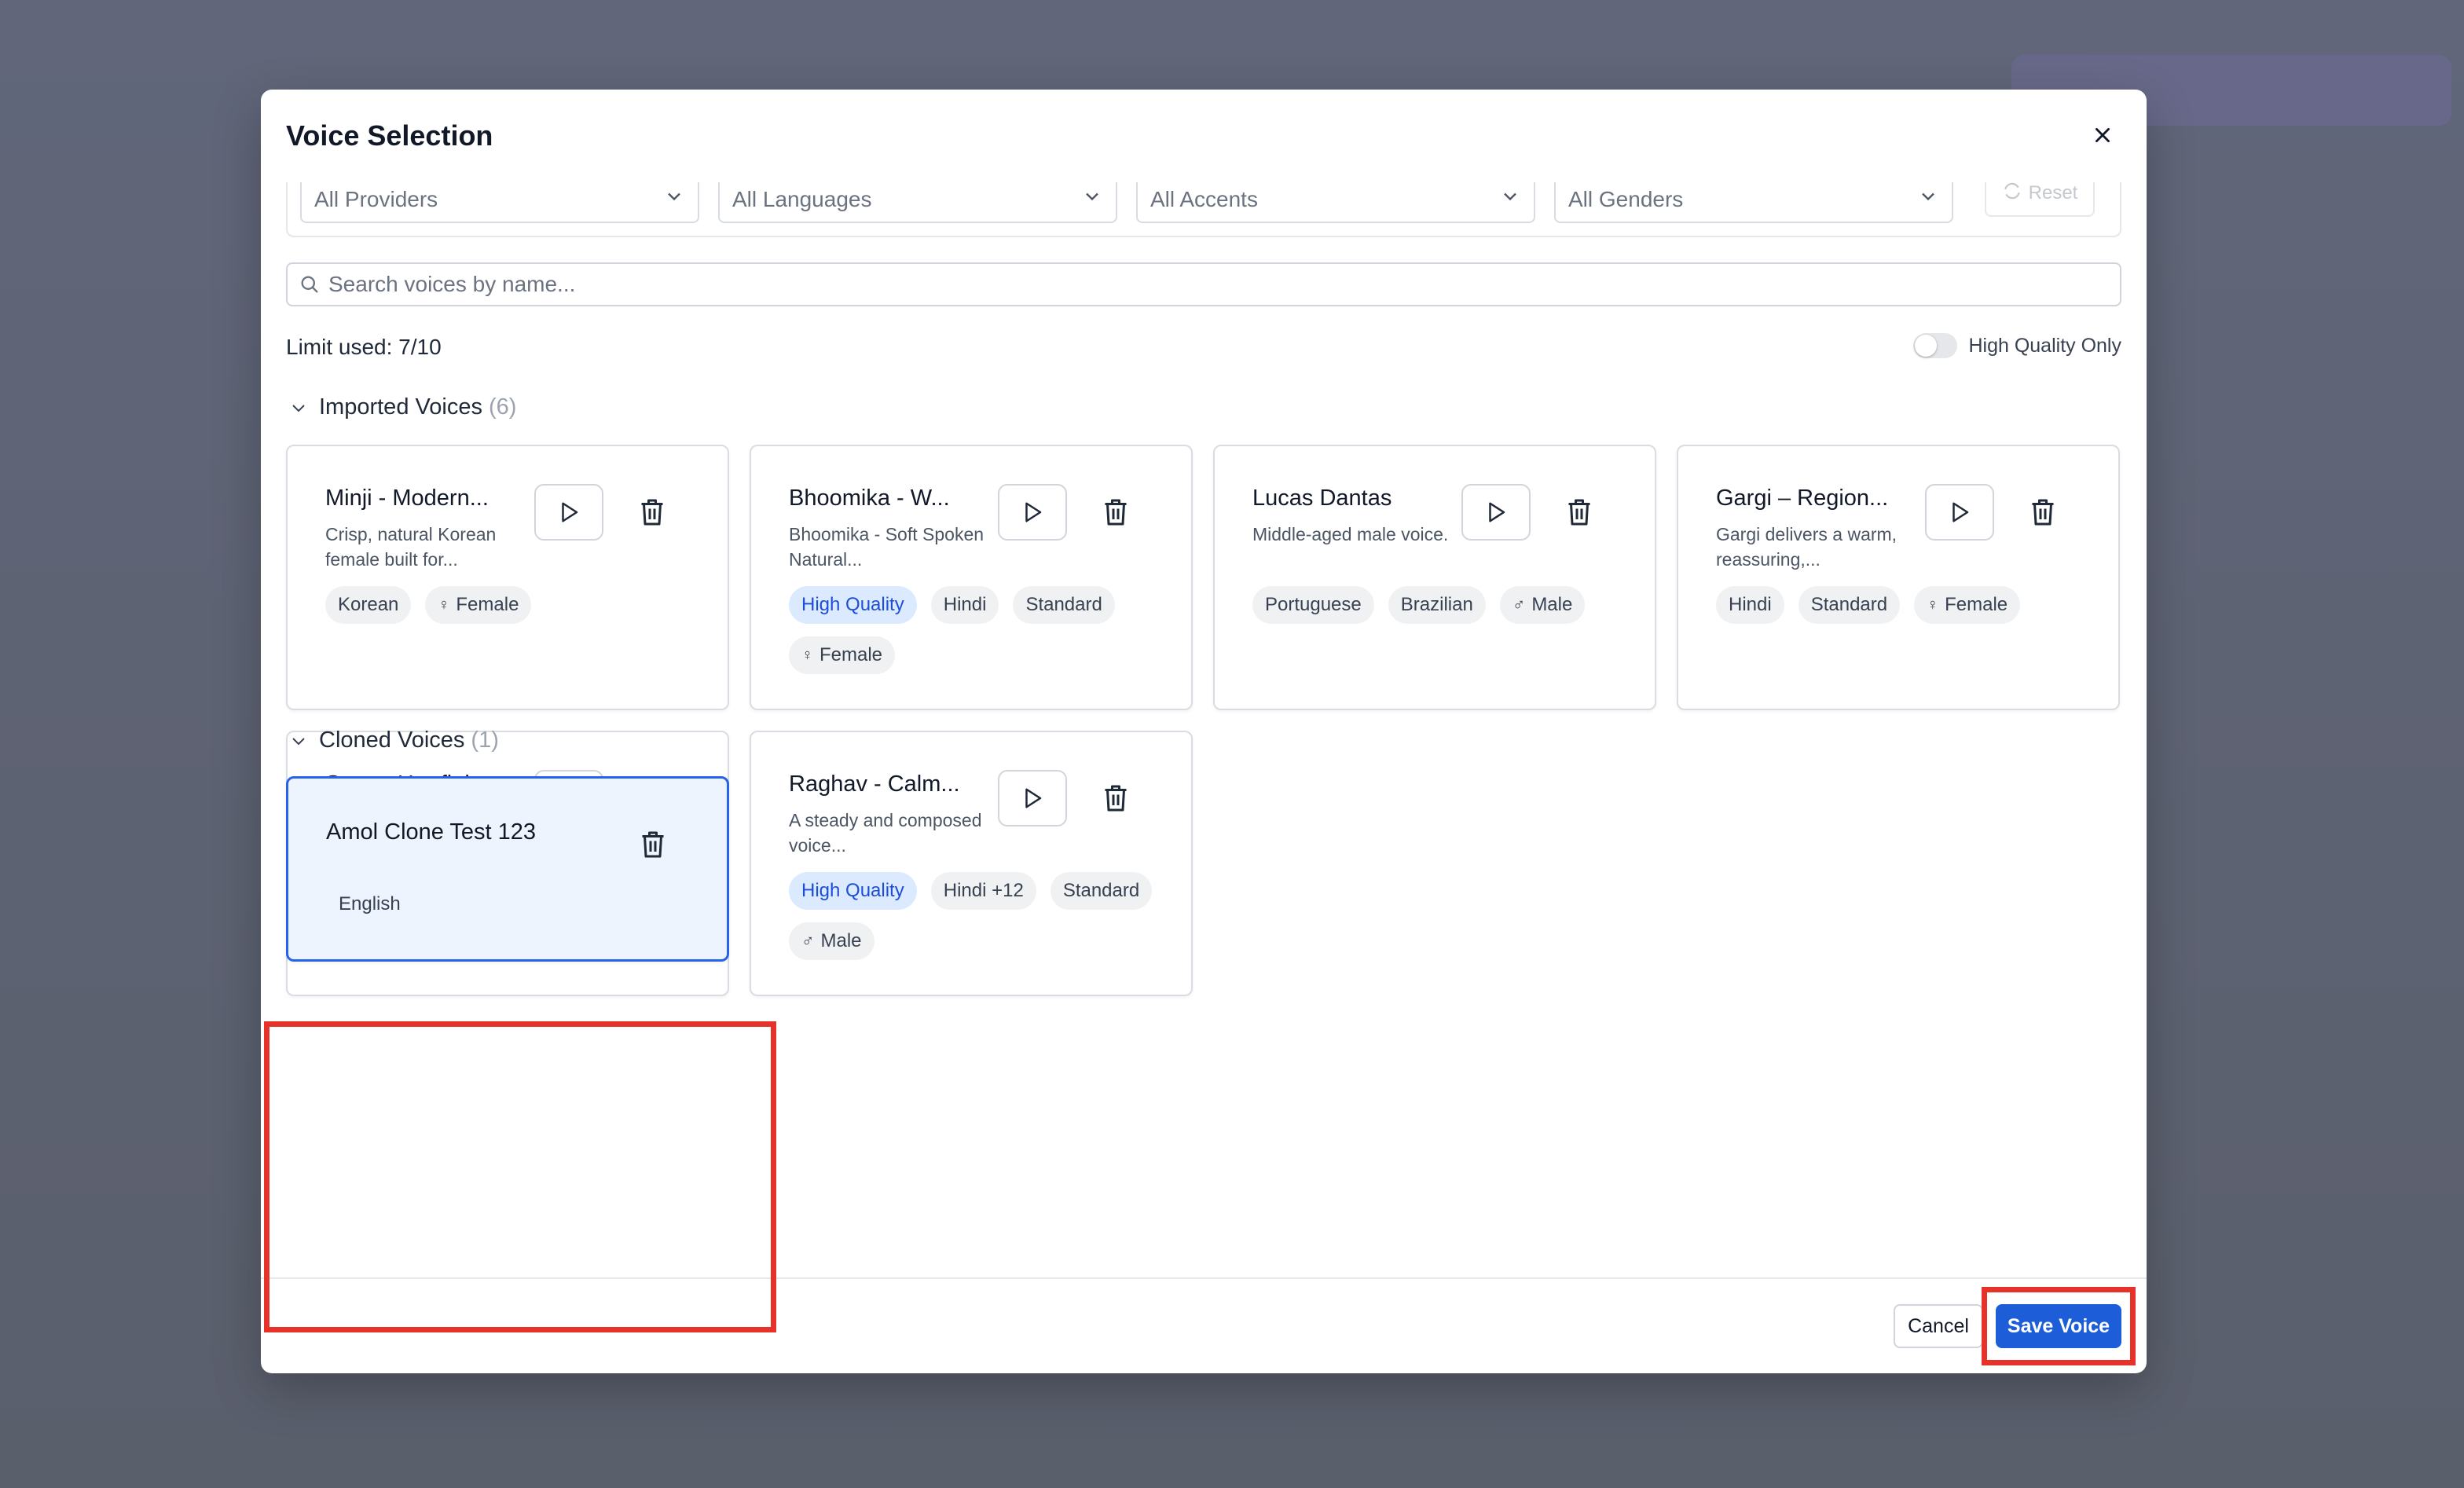 The height and width of the screenshot is (1488, 2464). Describe the element at coordinates (309, 284) in the screenshot. I see `search-icon` at that location.